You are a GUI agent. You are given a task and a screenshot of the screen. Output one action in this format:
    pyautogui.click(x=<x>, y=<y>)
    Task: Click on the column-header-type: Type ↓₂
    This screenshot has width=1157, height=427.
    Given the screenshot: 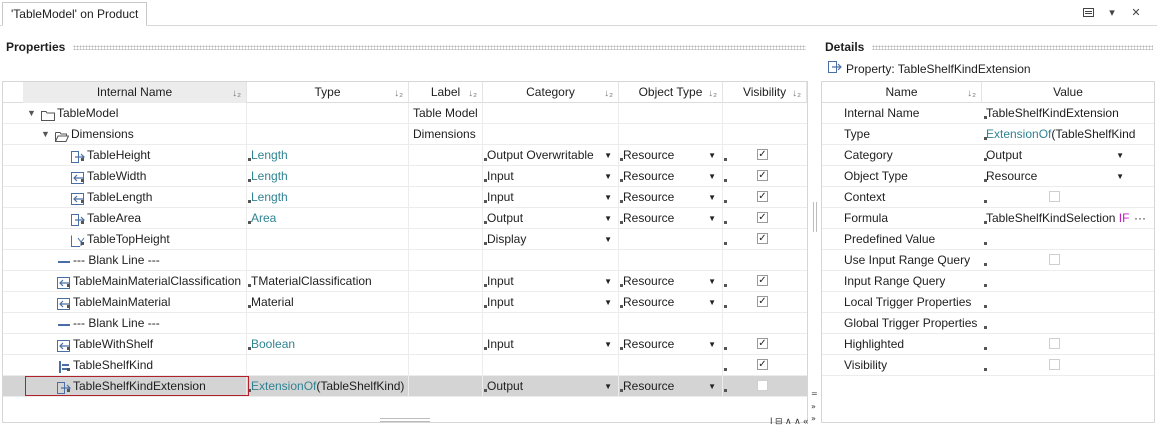 What is the action you would take?
    pyautogui.click(x=328, y=92)
    